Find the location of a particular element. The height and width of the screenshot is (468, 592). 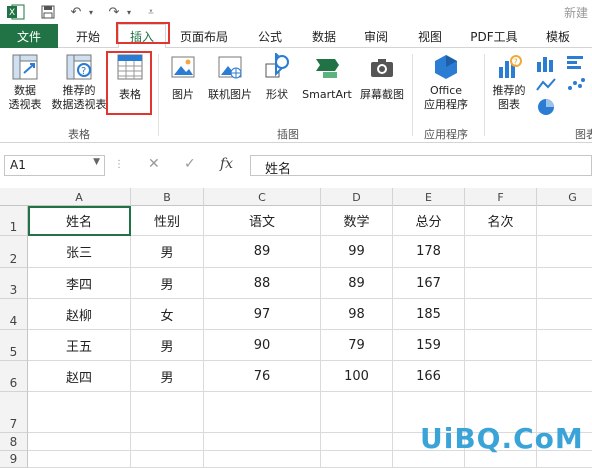

cell-c4: 97 is located at coordinates (262, 314).